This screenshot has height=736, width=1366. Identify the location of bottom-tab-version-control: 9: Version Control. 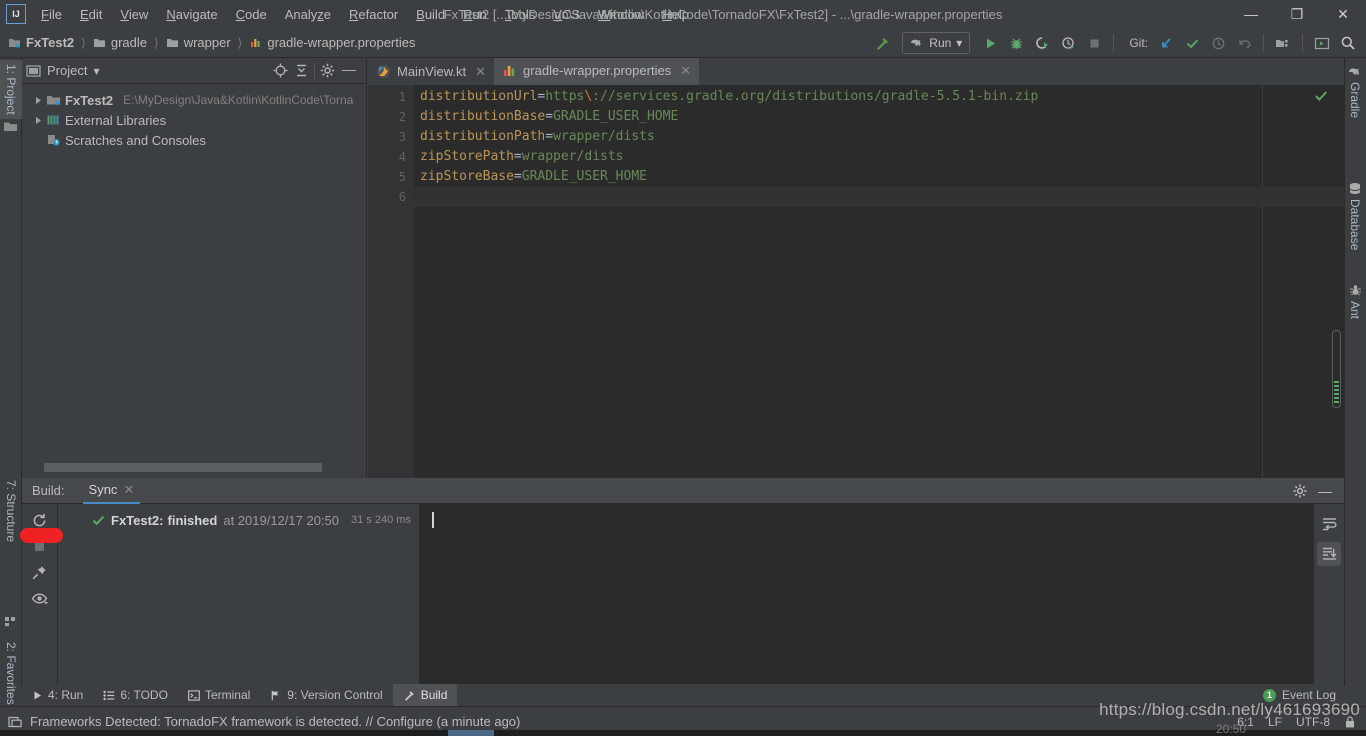
(326, 695).